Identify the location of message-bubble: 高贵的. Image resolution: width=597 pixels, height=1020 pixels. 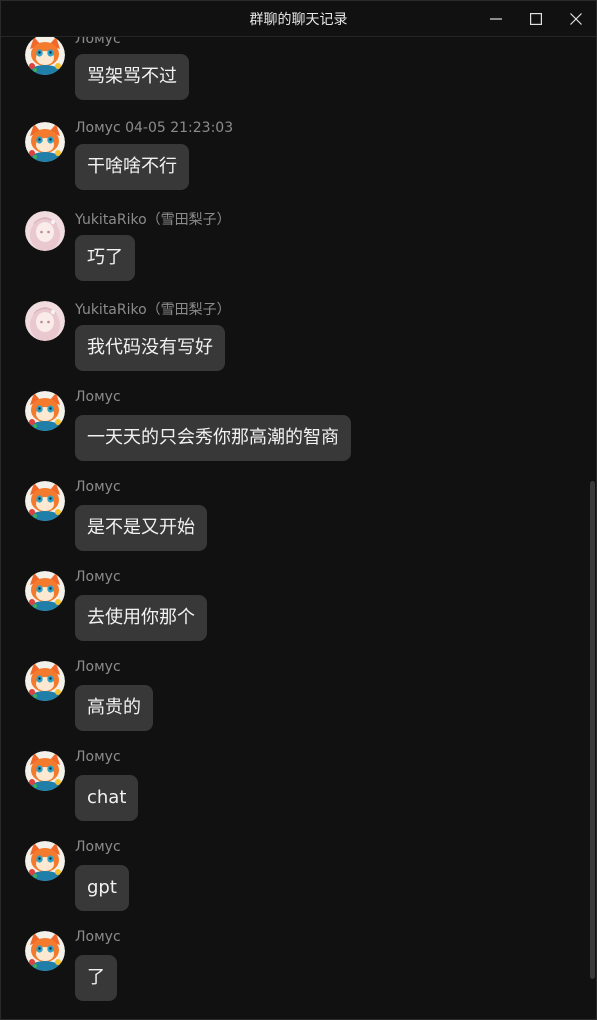
(114, 708).